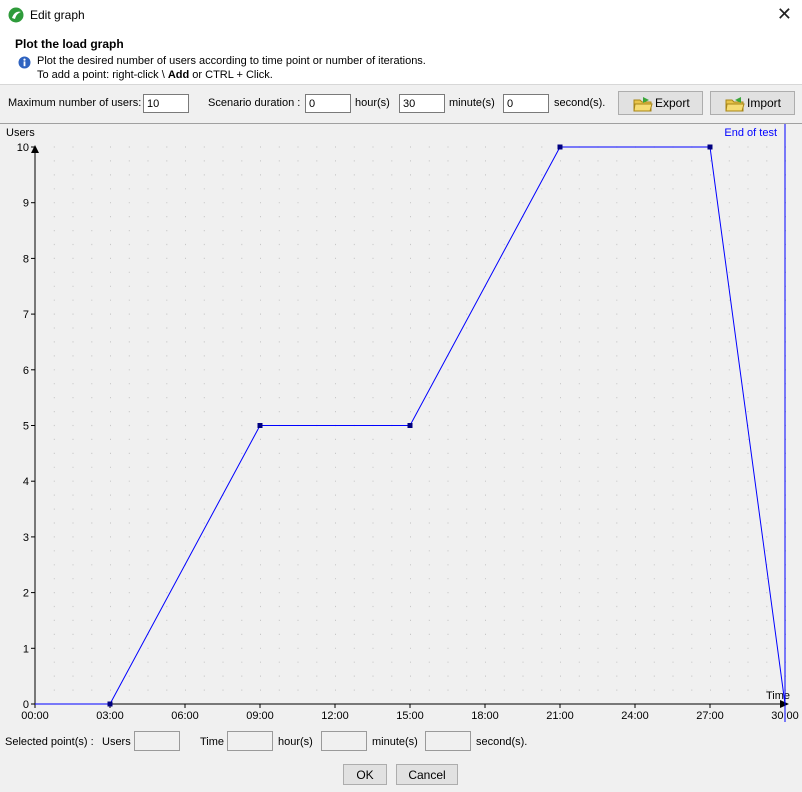 The height and width of the screenshot is (792, 802). I want to click on minutes-label: minute(s), so click(472, 103).